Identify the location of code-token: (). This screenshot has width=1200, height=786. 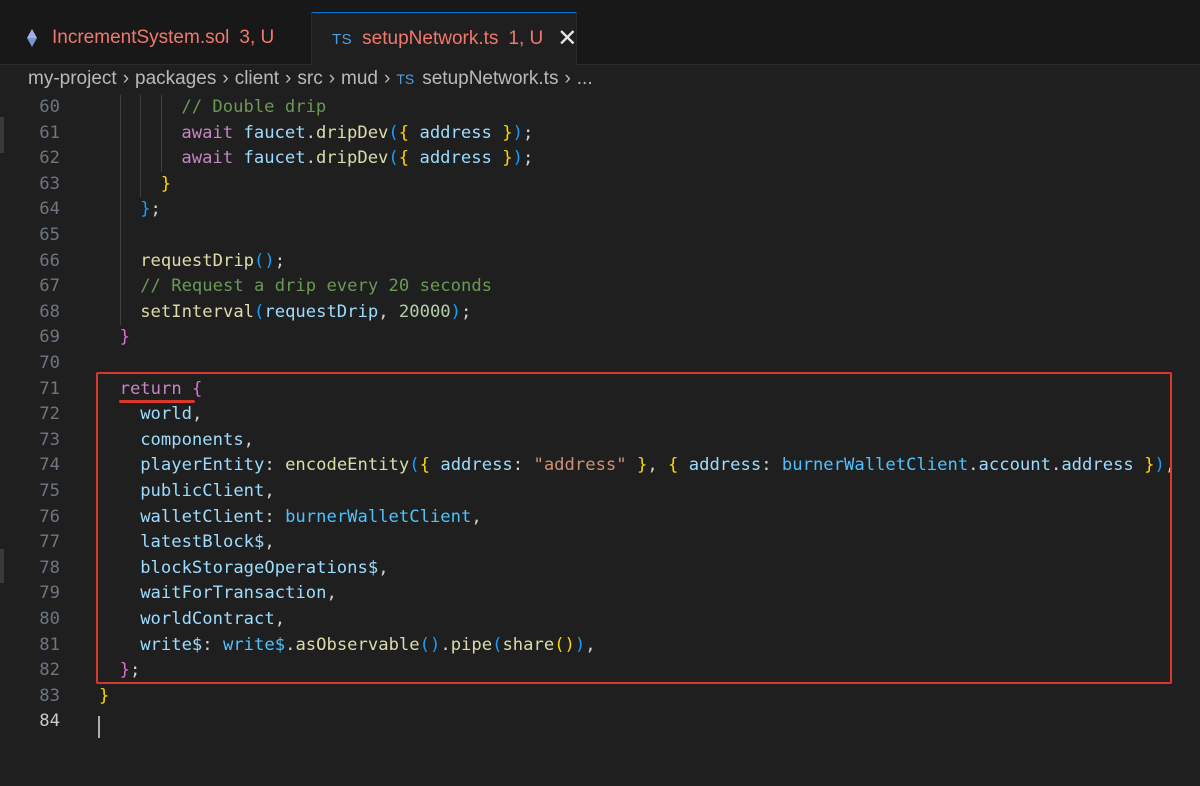
(264, 260).